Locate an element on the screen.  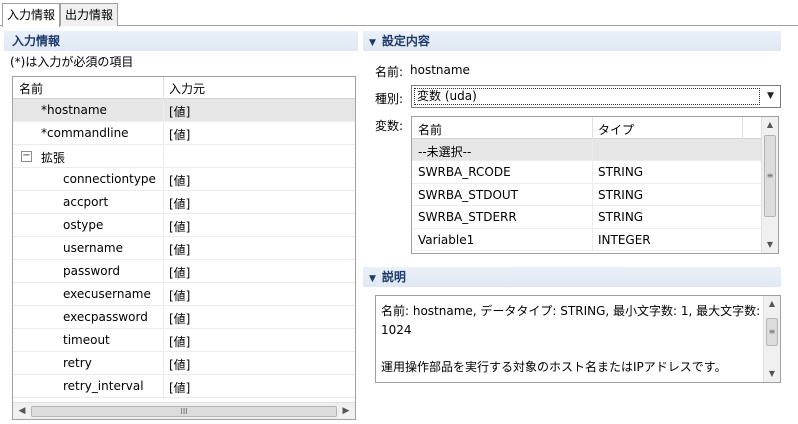
variable-row: Variable1 INTEGER is located at coordinates (587, 239).